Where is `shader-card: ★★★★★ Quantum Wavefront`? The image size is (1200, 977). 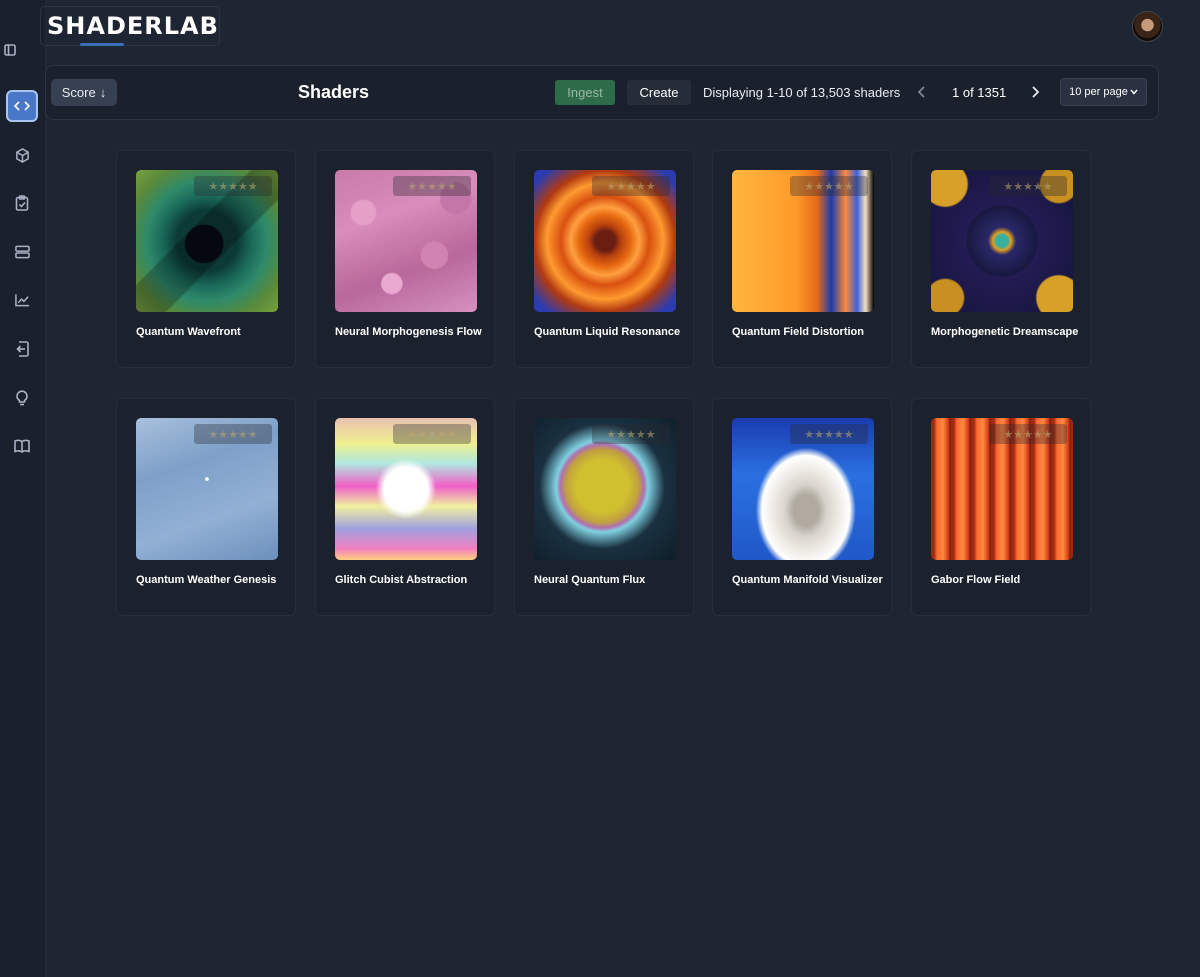
shader-card: ★★★★★ Quantum Wavefront is located at coordinates (206, 259).